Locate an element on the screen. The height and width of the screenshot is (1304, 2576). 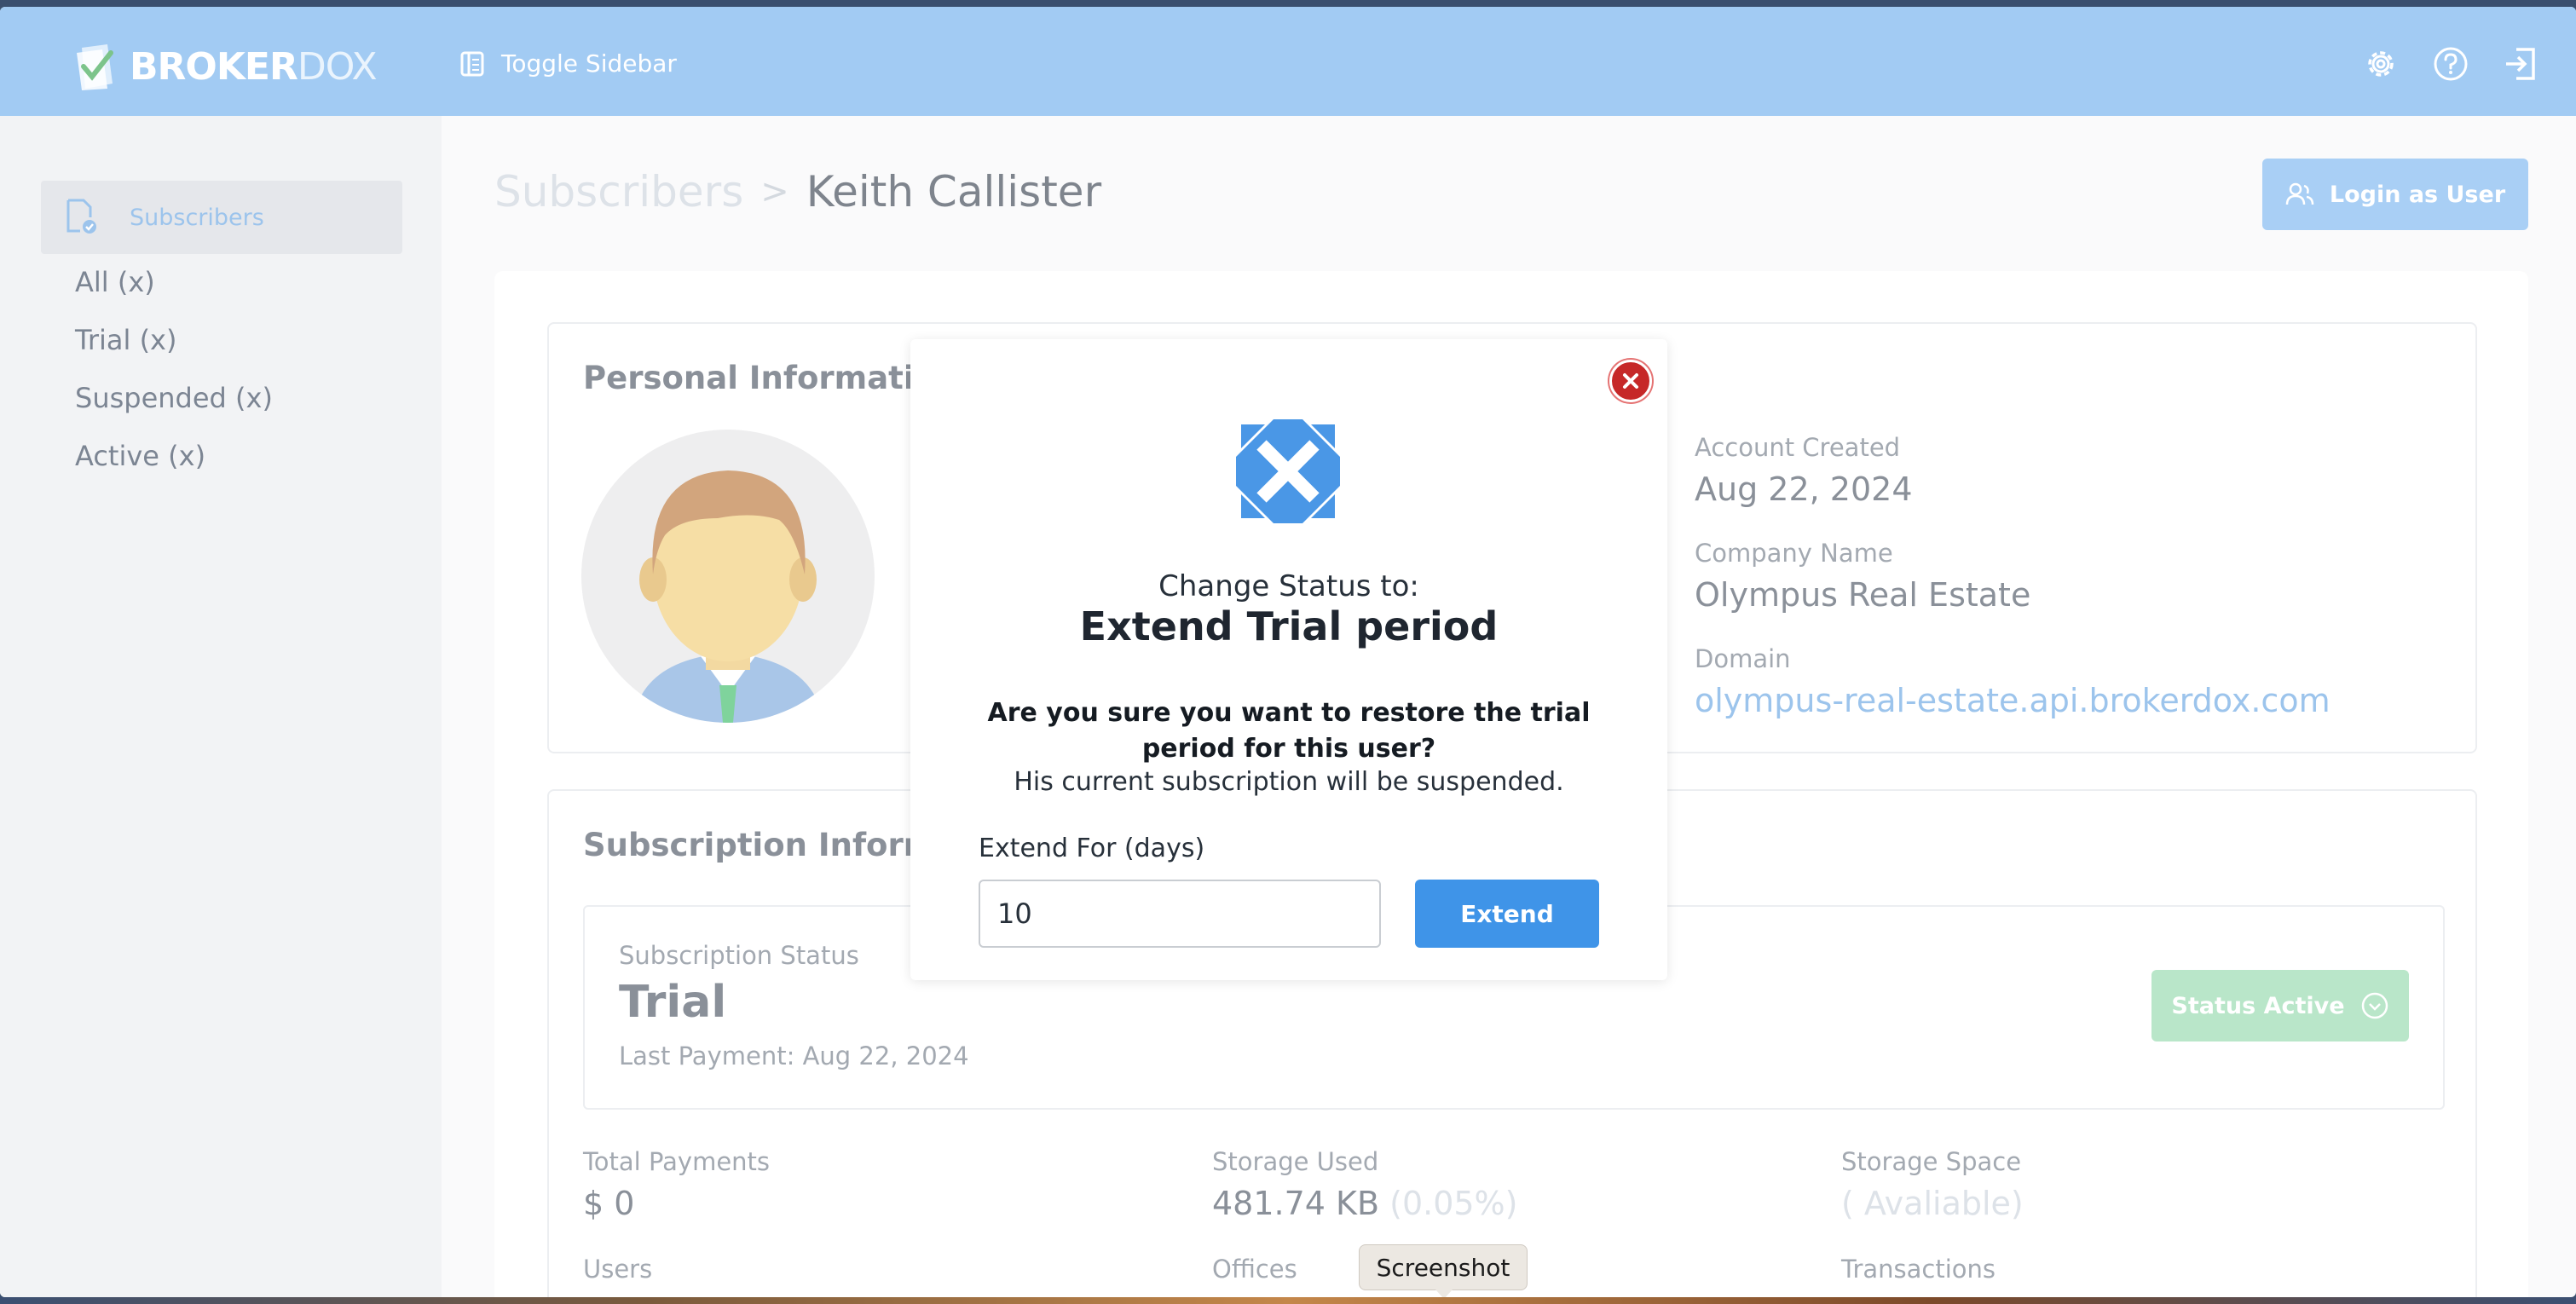
brokerdox-logo: BROKERDOX is located at coordinates (225, 66).